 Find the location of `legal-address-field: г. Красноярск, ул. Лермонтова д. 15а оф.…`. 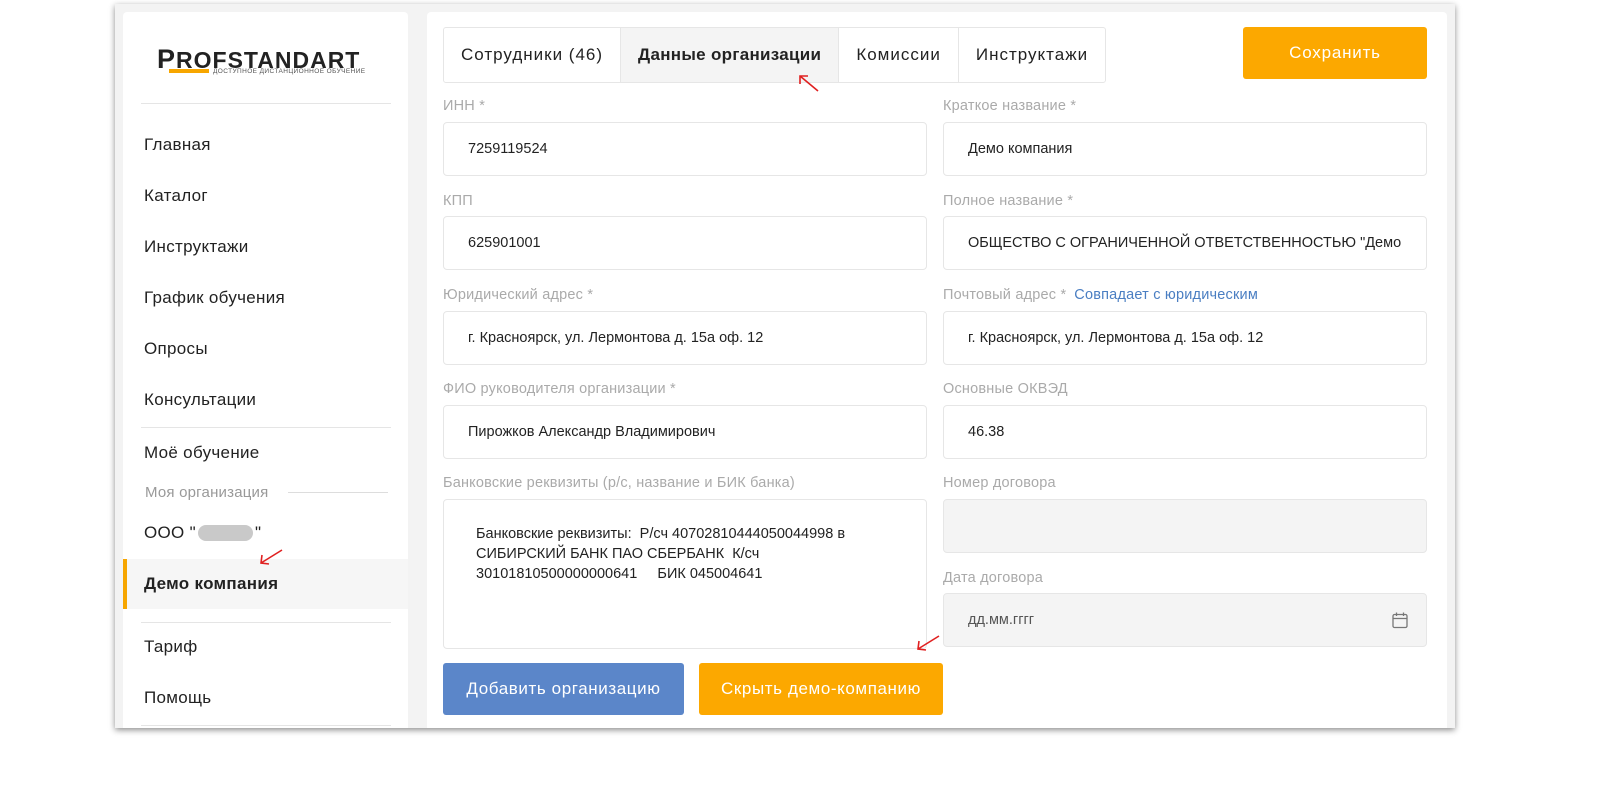

legal-address-field: г. Красноярск, ул. Лермонтова д. 15а оф.… is located at coordinates (685, 338).